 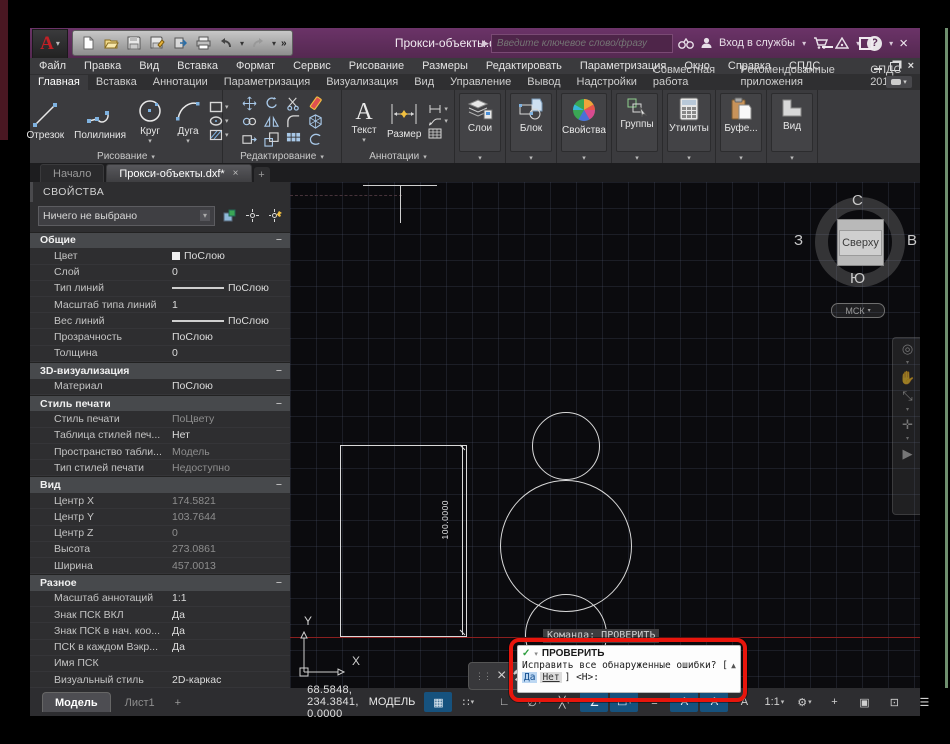 What do you see at coordinates (804, 43) in the screenshot?
I see `signin-dropdown: ▾` at bounding box center [804, 43].